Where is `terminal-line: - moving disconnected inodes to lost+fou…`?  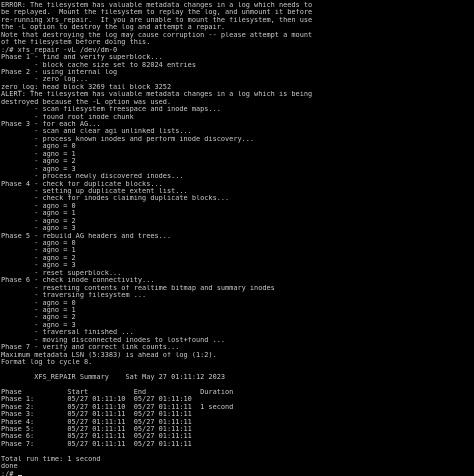 terminal-line: - moving disconnected inodes to lost+fou… is located at coordinates (113, 340).